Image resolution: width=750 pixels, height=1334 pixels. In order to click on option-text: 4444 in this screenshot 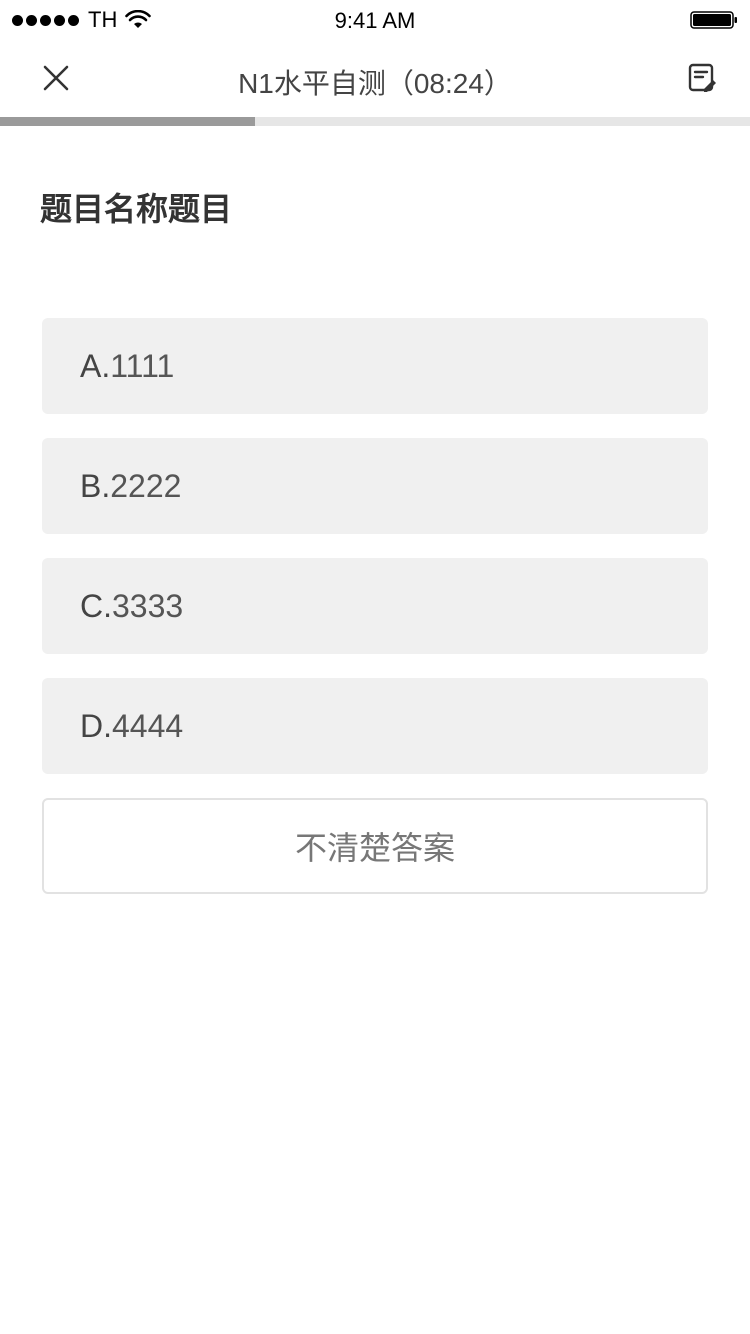, I will do `click(148, 725)`.